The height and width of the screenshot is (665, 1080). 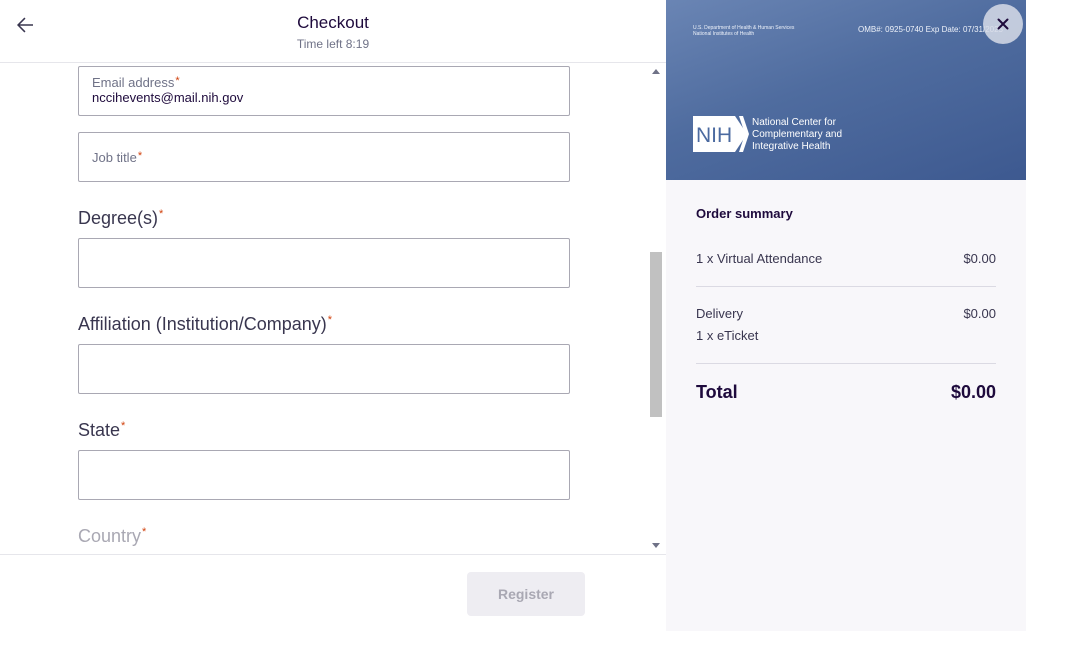 What do you see at coordinates (102, 430) in the screenshot?
I see `state-label: State*` at bounding box center [102, 430].